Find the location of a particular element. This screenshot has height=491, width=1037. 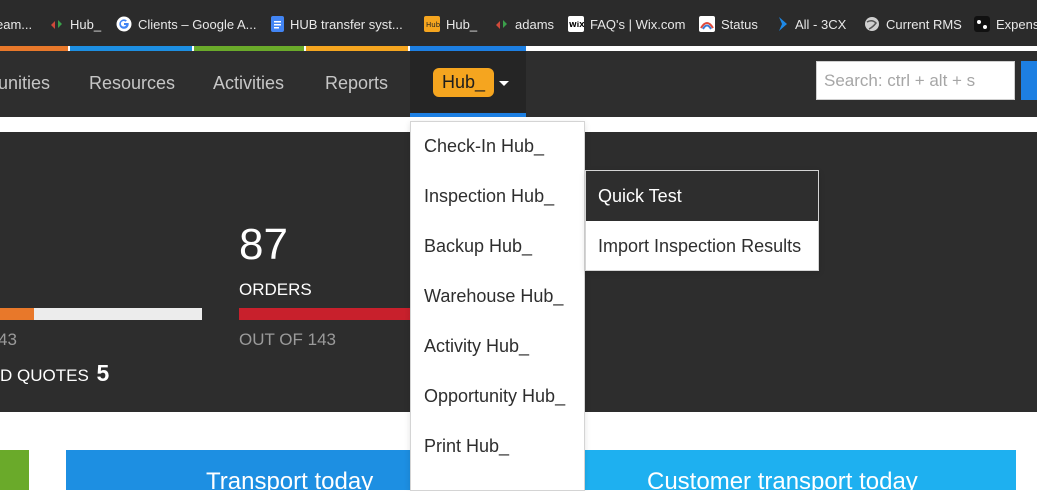

svg-text: Hub is located at coordinates (433, 25).